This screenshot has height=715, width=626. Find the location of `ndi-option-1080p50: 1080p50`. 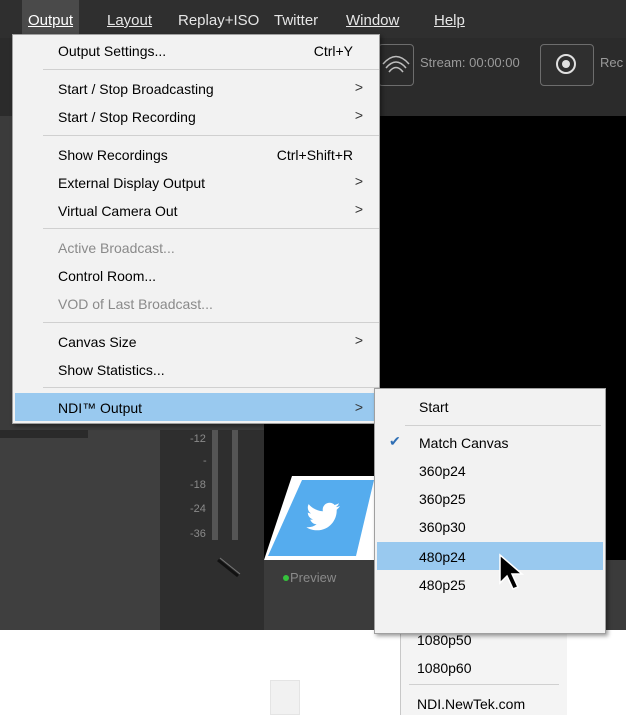

ndi-option-1080p50: 1080p50 is located at coordinates (444, 640).